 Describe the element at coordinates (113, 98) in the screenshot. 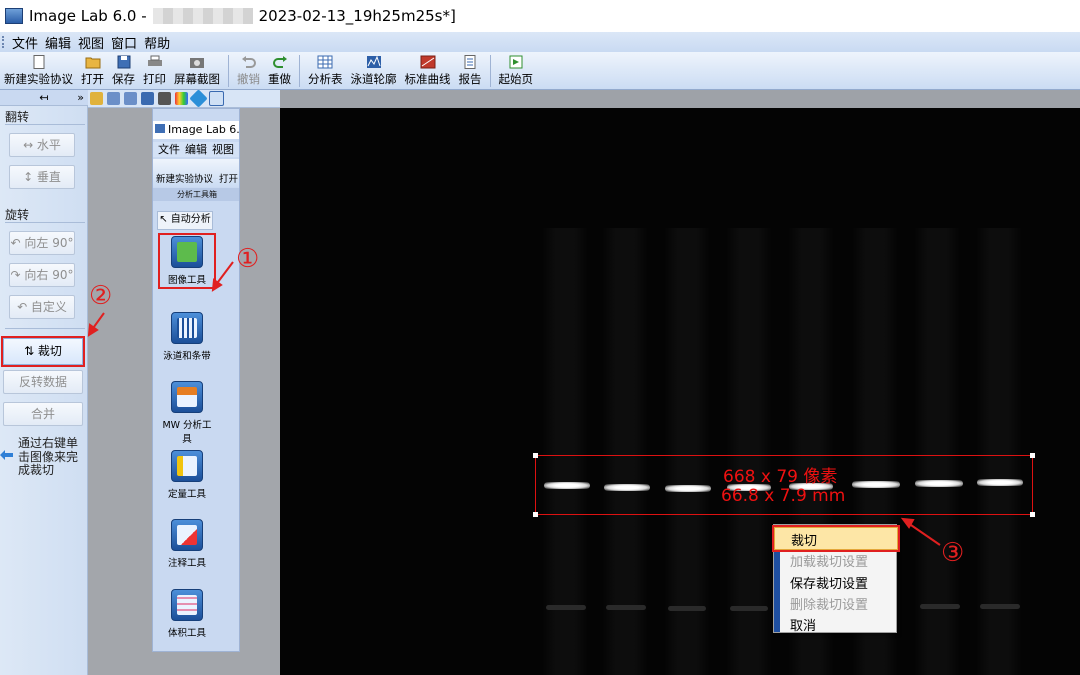

I see `zoom-in-icon` at that location.